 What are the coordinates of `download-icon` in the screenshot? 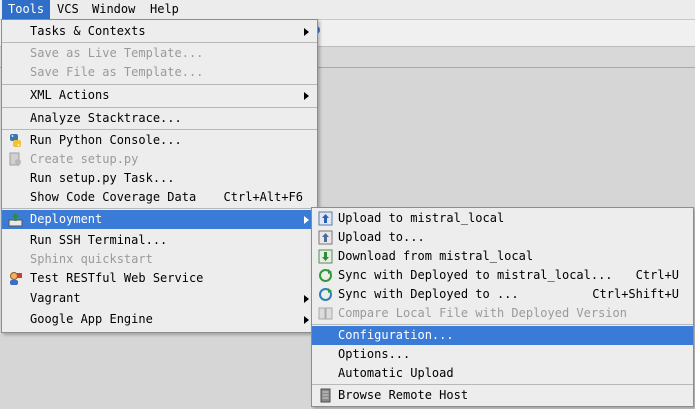 It's located at (325, 256).